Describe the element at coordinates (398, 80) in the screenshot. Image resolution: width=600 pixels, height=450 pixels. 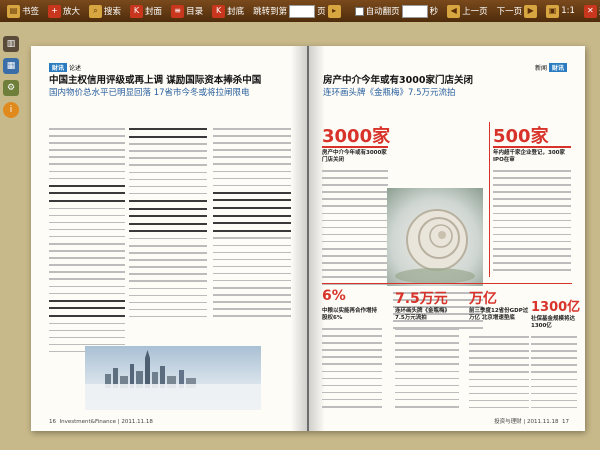
I see `right-headline: 房产中介今年或有3000家门店关闭` at that location.